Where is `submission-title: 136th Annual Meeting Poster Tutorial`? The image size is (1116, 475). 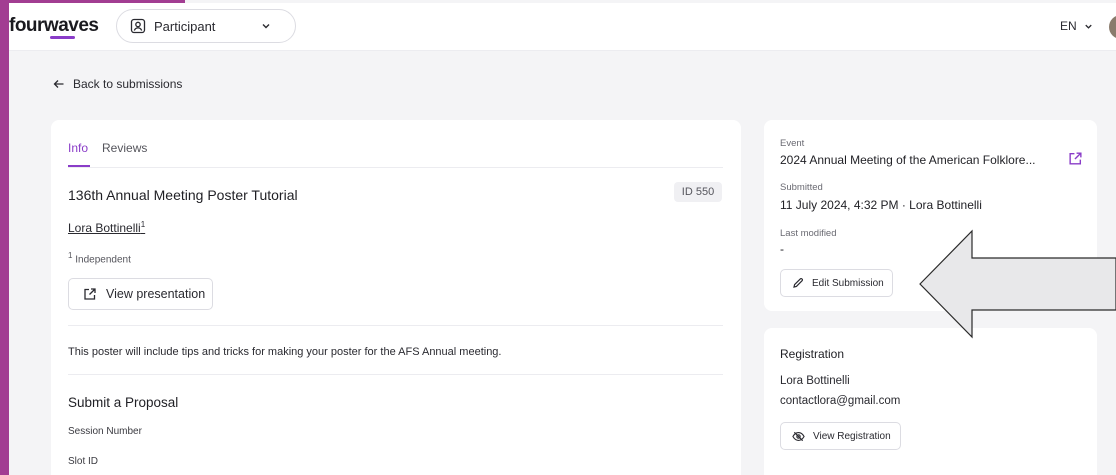 submission-title: 136th Annual Meeting Poster Tutorial is located at coordinates (183, 195).